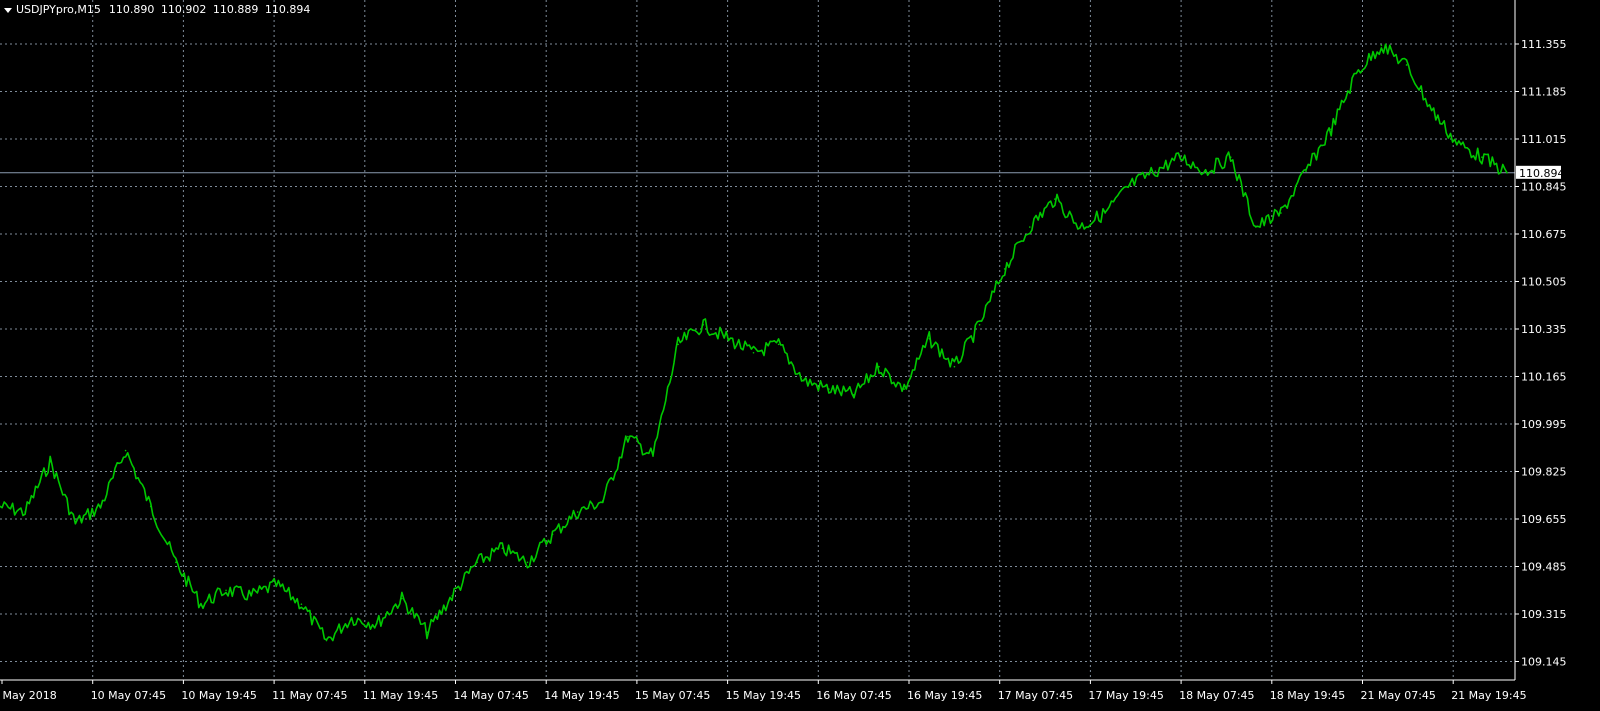 Image resolution: width=1600 pixels, height=711 pixels. Describe the element at coordinates (400, 695) in the screenshot. I see `time-axis-label: 11 May 19:45` at that location.